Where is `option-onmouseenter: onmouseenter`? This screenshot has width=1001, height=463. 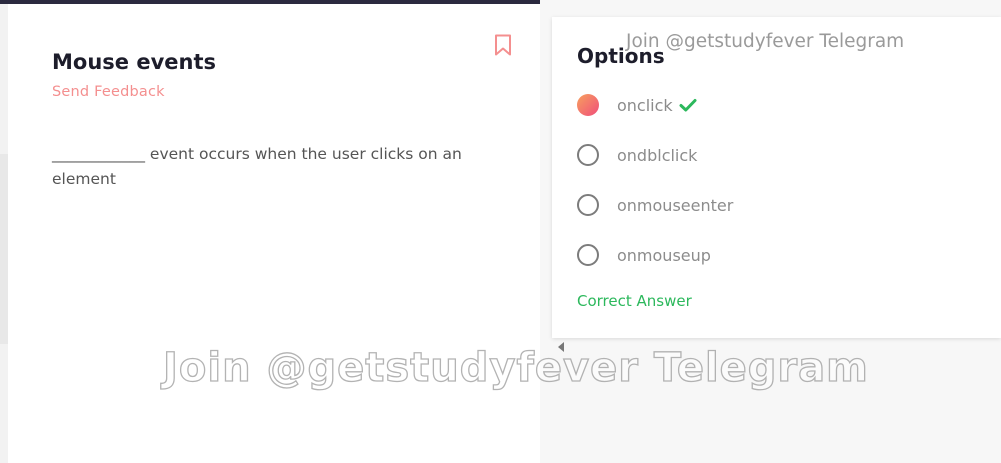
option-onmouseenter: onmouseenter is located at coordinates (655, 205).